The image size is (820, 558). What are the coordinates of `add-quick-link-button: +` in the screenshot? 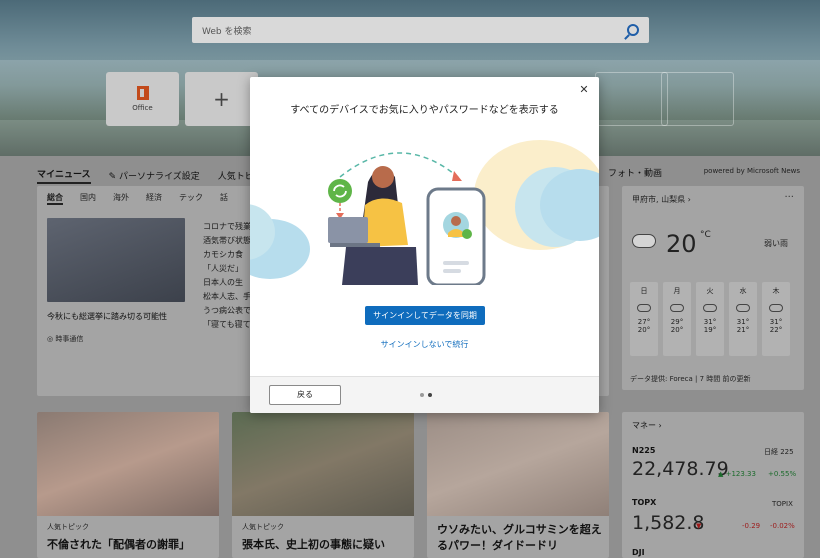 It's located at (221, 99).